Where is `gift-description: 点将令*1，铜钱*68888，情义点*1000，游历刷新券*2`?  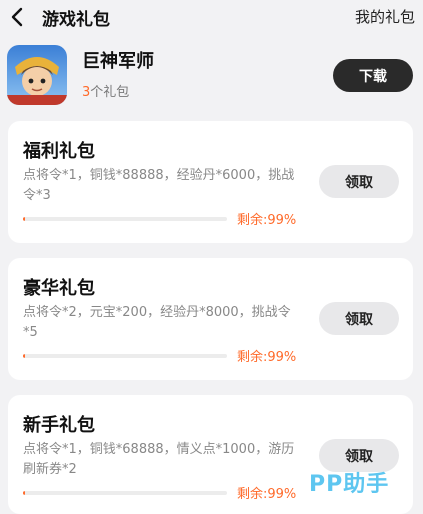 gift-description: 点将令*1，铜钱*68888，情义点*1000，游历刷新券*2 is located at coordinates (159, 459).